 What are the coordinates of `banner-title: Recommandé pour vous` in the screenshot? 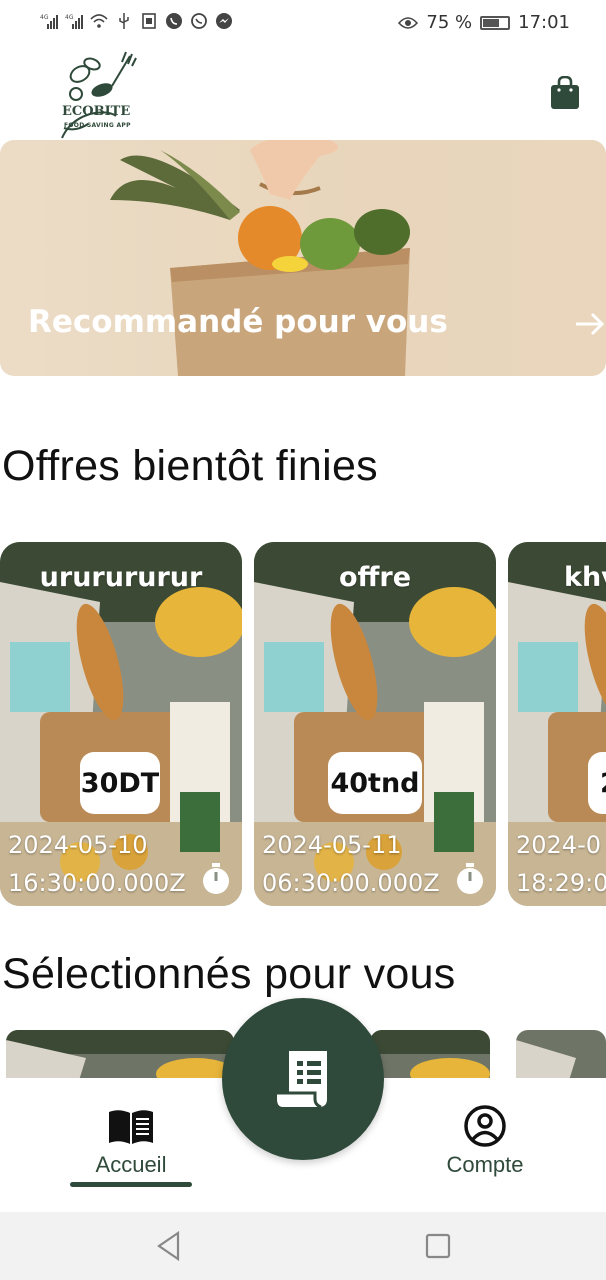 It's located at (238, 322).